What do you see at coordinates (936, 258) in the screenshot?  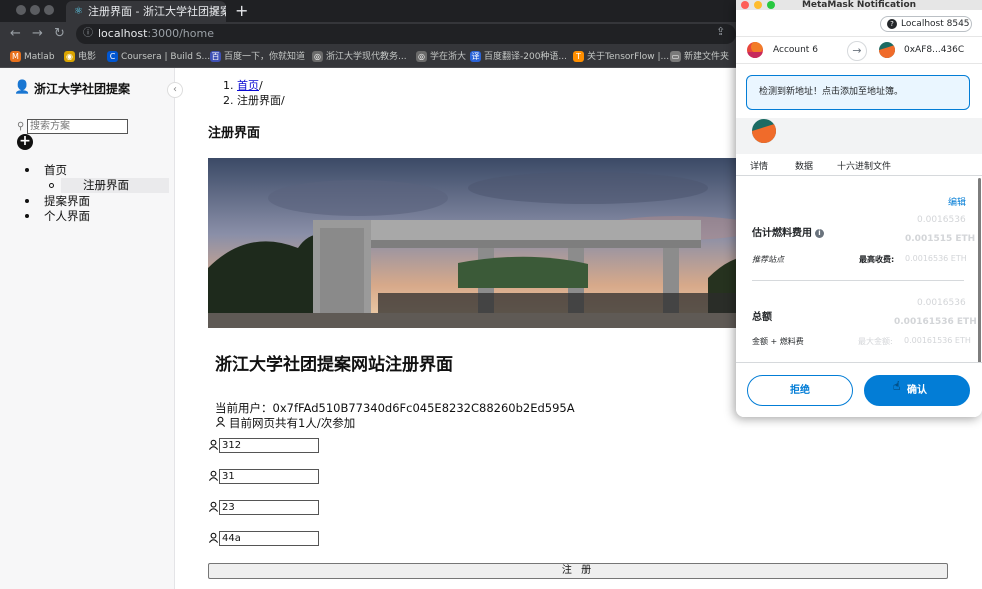 I see `max-fee-value: 0.0016536 ETH` at bounding box center [936, 258].